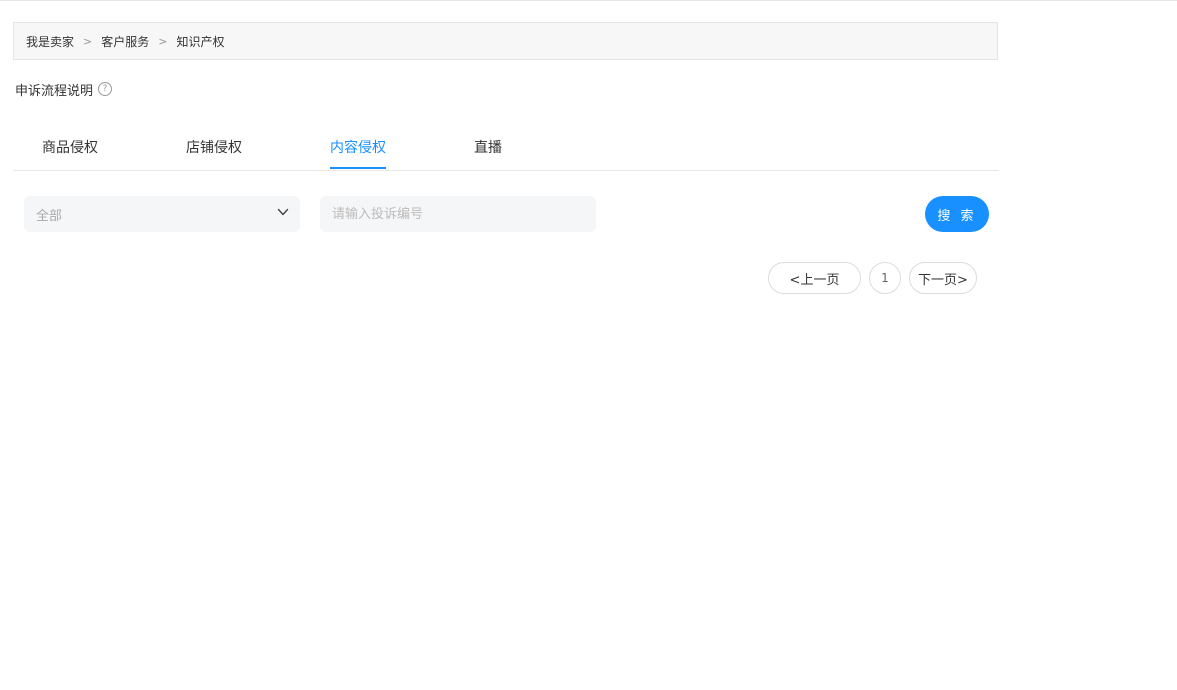  Describe the element at coordinates (358, 153) in the screenshot. I see `tab-content-infringement: 内容侵权` at that location.